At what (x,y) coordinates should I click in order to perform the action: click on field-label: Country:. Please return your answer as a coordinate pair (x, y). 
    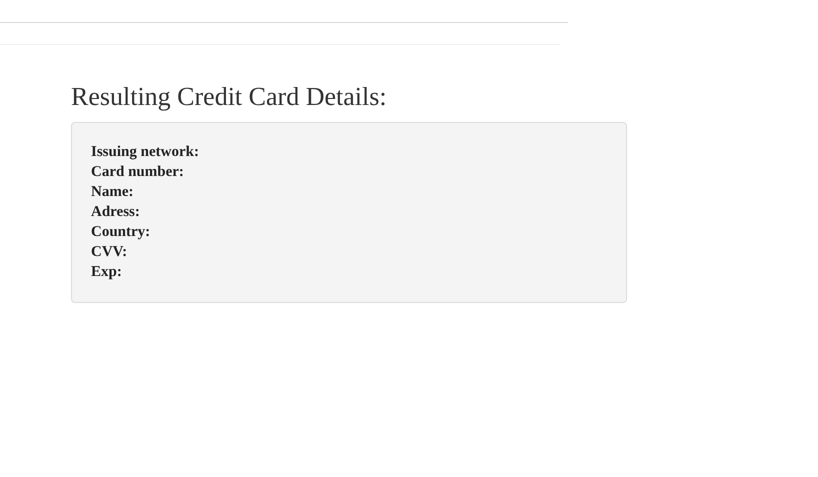
    Looking at the image, I should click on (120, 232).